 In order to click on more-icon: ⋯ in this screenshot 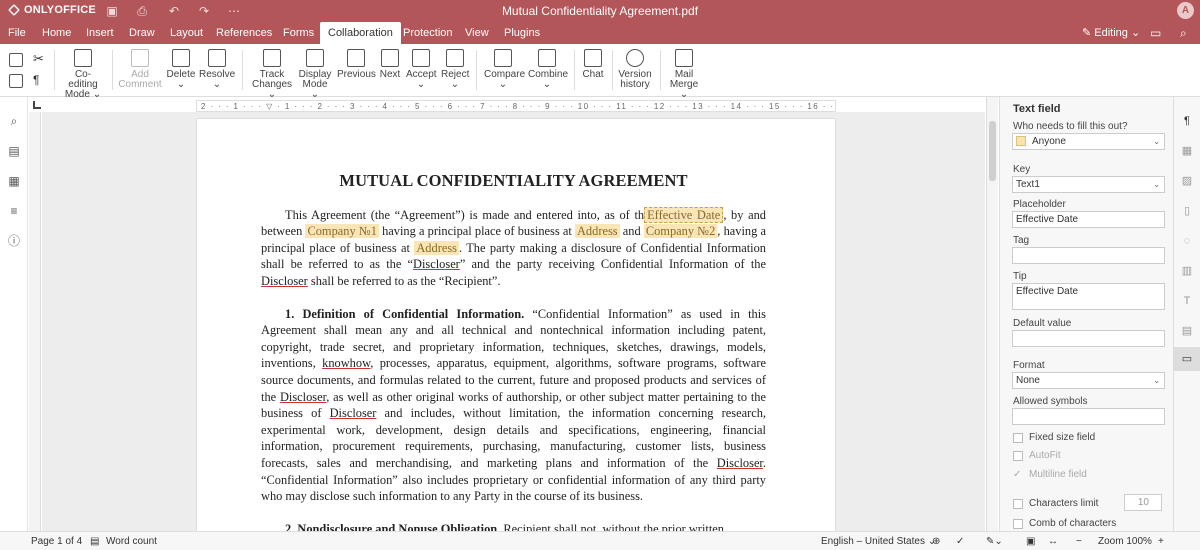, I will do `click(234, 11)`.